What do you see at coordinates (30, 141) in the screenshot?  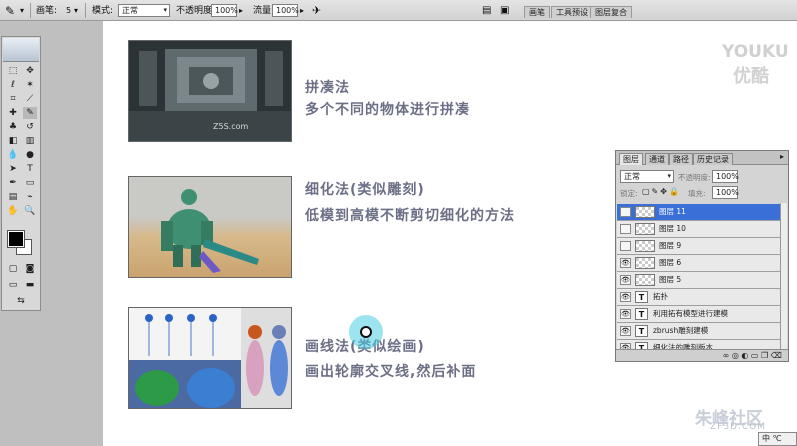 I see `gradient-tool-icon: ▥` at bounding box center [30, 141].